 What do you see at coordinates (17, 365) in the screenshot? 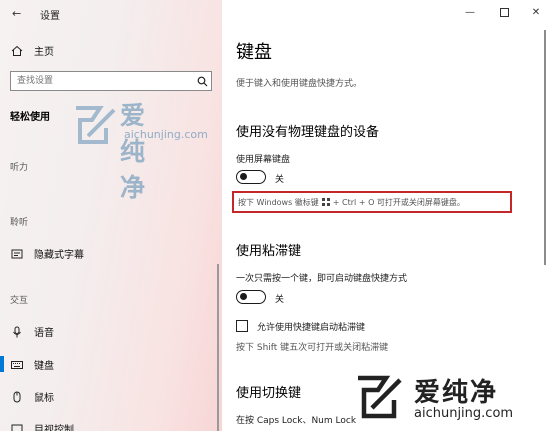
I see `keyboard-icon` at bounding box center [17, 365].